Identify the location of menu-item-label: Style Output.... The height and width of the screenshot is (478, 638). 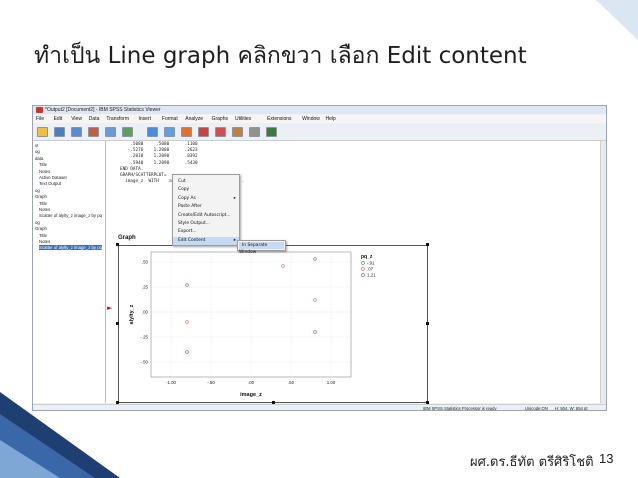
(194, 223).